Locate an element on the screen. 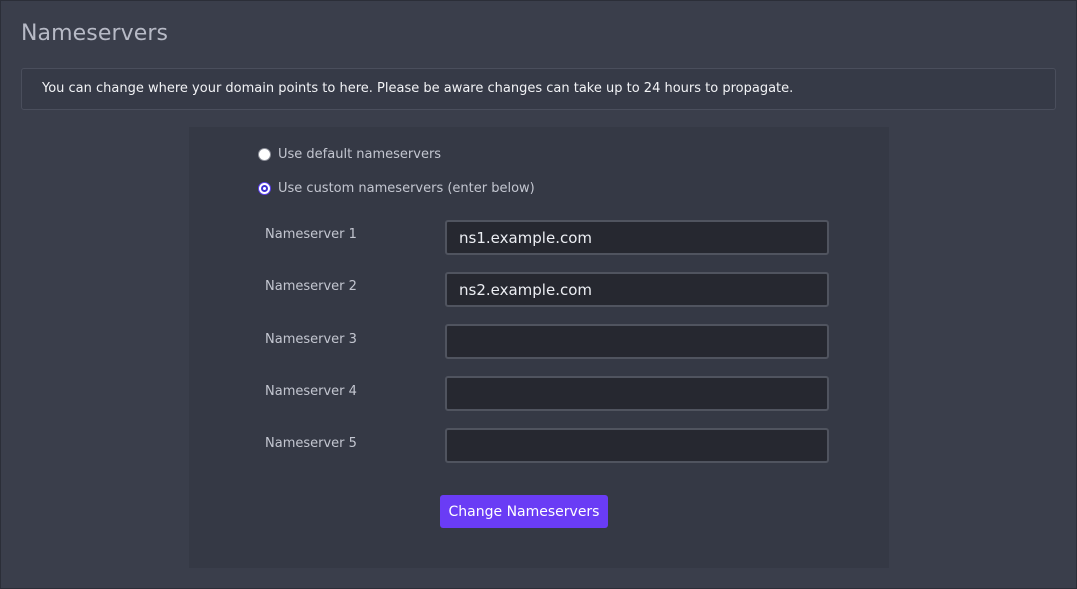 This screenshot has height=589, width=1077. nameserver-4-input is located at coordinates (637, 393).